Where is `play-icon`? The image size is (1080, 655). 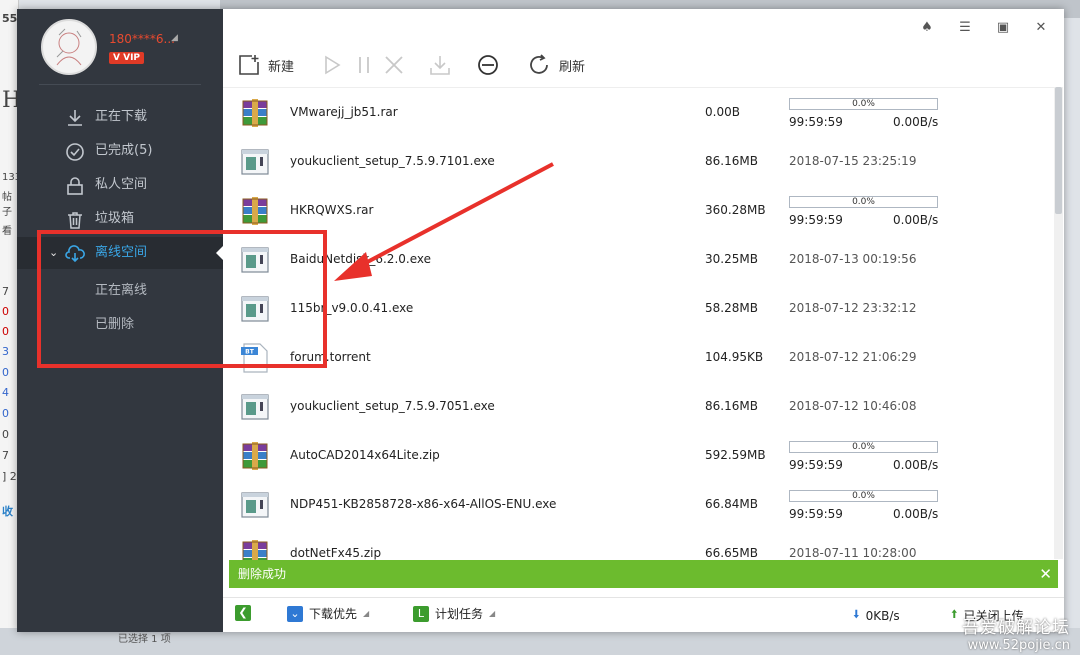 play-icon is located at coordinates (333, 65).